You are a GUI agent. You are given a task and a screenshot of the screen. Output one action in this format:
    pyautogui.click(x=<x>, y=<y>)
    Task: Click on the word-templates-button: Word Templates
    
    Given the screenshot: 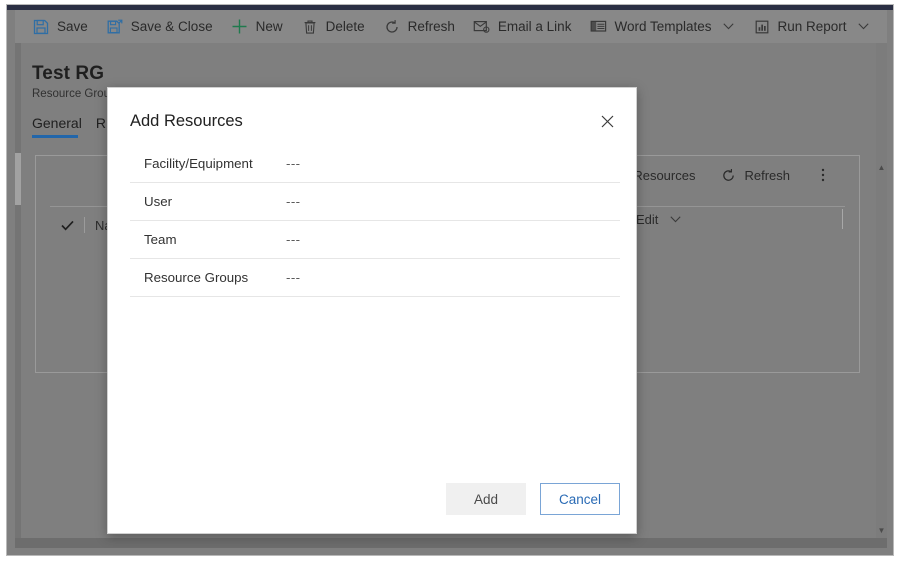 What is the action you would take?
    pyautogui.click(x=661, y=26)
    